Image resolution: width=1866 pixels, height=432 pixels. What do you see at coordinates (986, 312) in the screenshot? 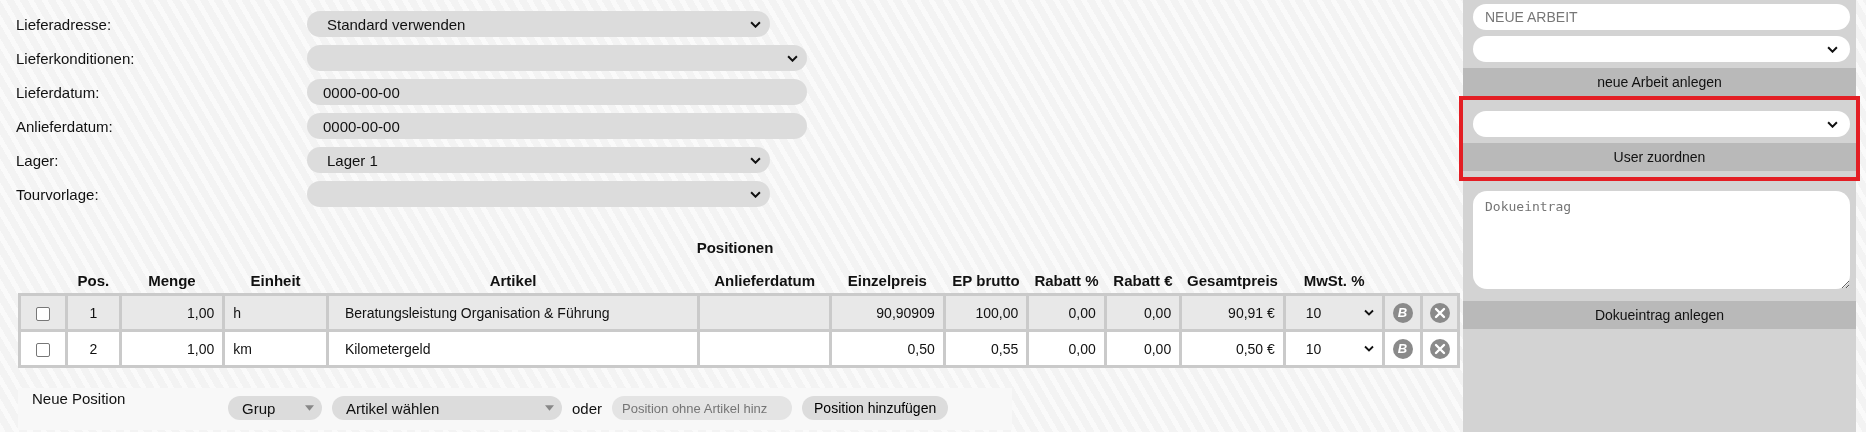
I see `table-cell: 100,00` at bounding box center [986, 312].